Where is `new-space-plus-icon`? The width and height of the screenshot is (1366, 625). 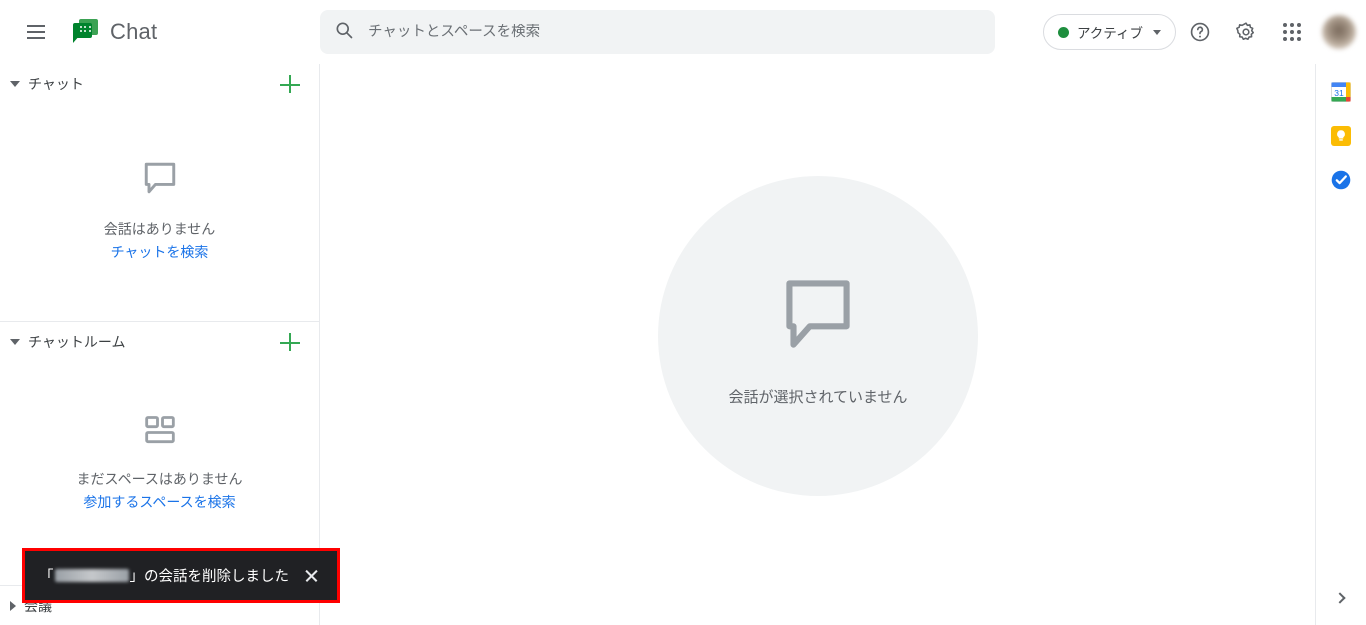 new-space-plus-icon is located at coordinates (290, 342).